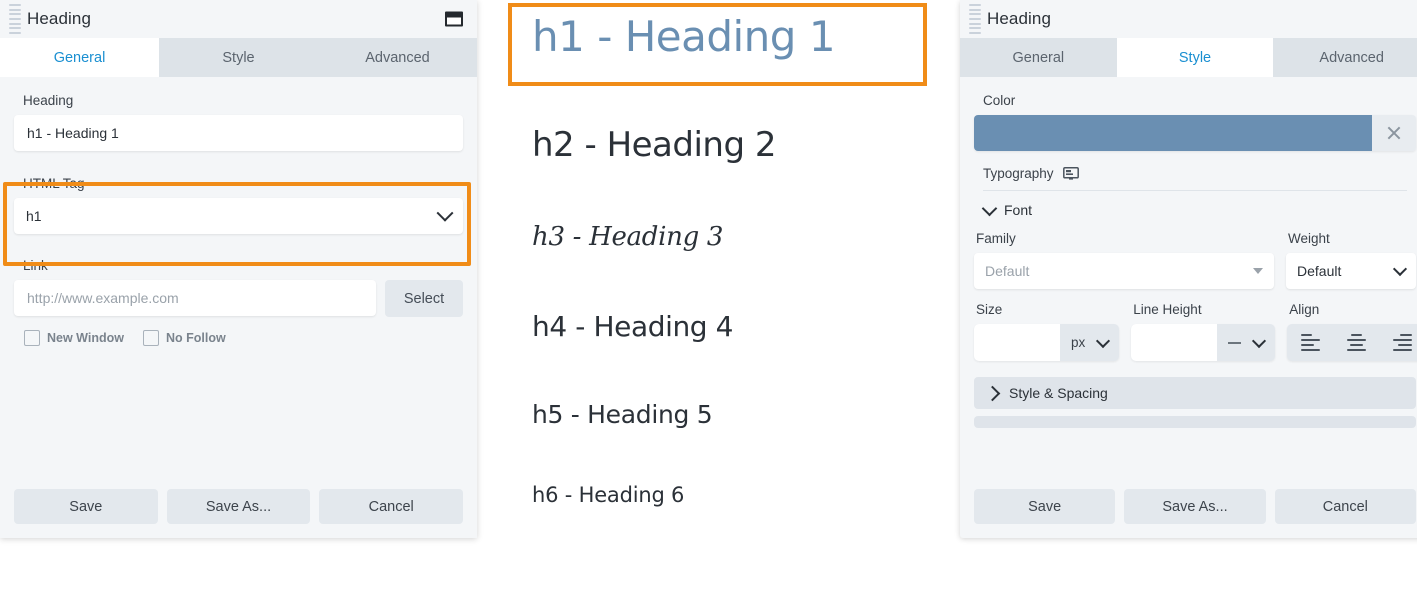 This screenshot has width=1417, height=598. Describe the element at coordinates (1195, 393) in the screenshot. I see `style-spacing-accordion: Style & Spacing` at that location.